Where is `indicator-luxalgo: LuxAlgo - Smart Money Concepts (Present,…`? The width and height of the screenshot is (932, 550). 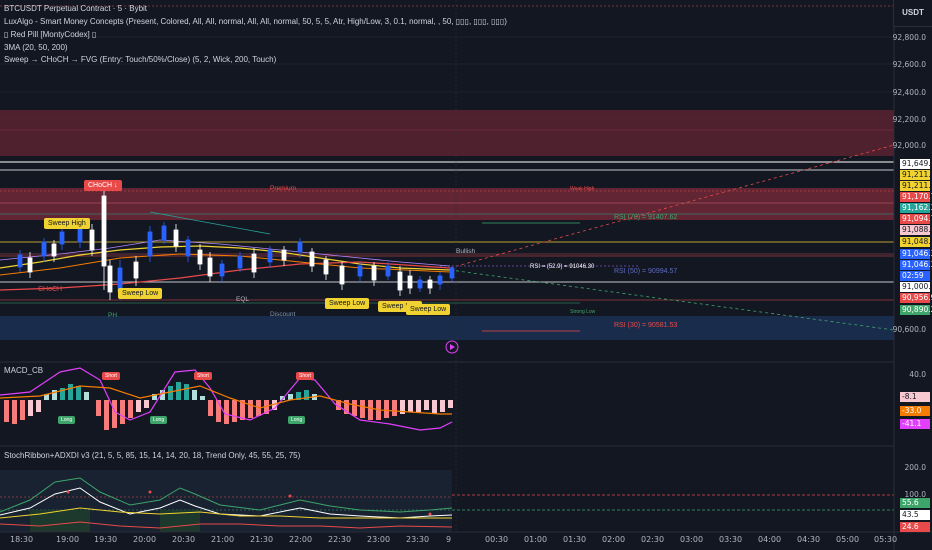
indicator-luxalgo: LuxAlgo - Smart Money Concepts (Present,… is located at coordinates (255, 21).